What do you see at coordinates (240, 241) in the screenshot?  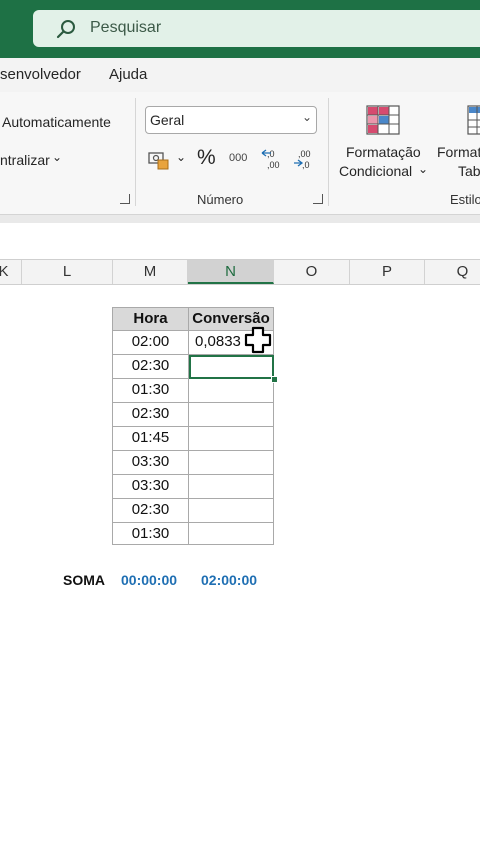 I see `formula-bar-area` at bounding box center [240, 241].